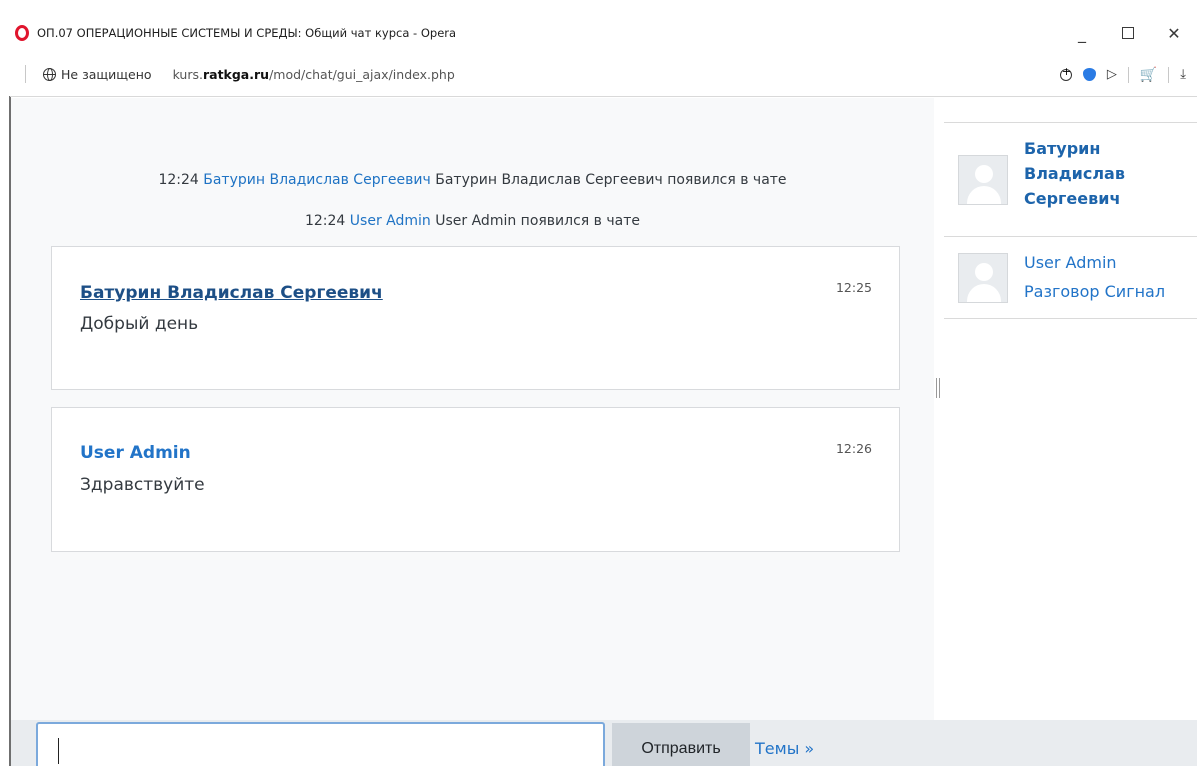 The width and height of the screenshot is (1197, 766). Describe the element at coordinates (1089, 74) in the screenshot. I see `vpn-shield-icon` at that location.